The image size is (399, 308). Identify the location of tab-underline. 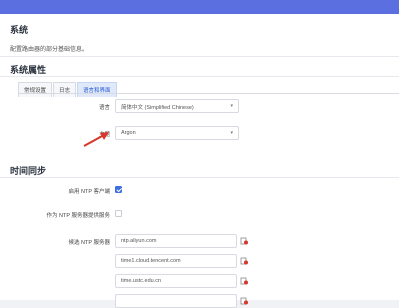
(208, 93).